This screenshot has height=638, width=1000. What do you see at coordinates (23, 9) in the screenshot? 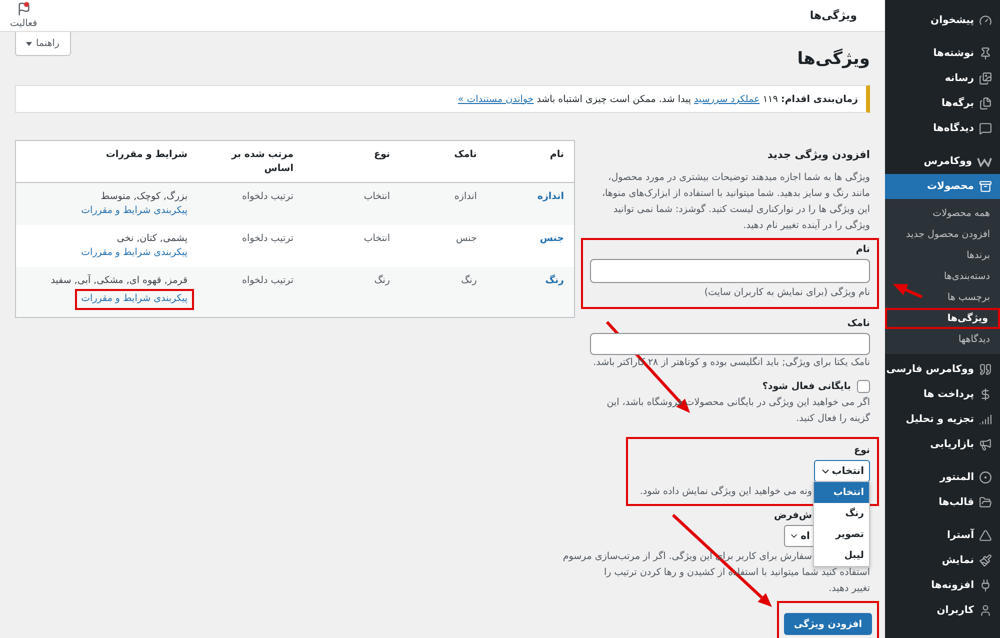
I see `flag-icon` at bounding box center [23, 9].